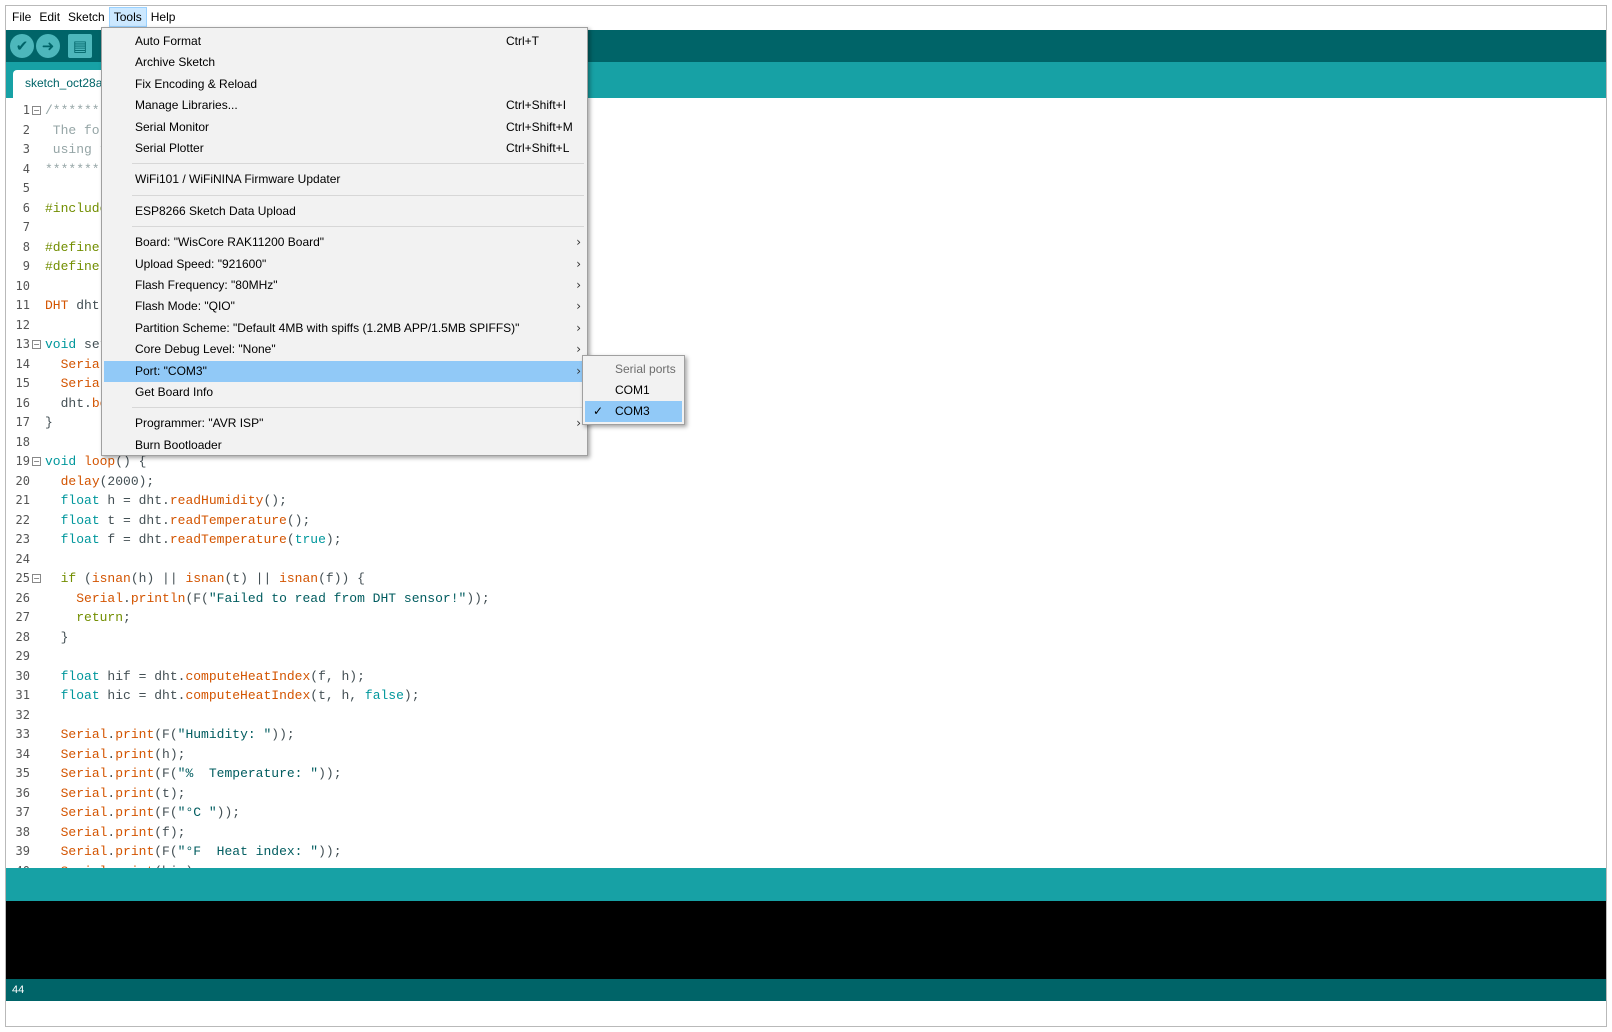 This screenshot has height=1032, width=1612. What do you see at coordinates (174, 392) in the screenshot?
I see `menu-item-label: Get Board Info` at bounding box center [174, 392].